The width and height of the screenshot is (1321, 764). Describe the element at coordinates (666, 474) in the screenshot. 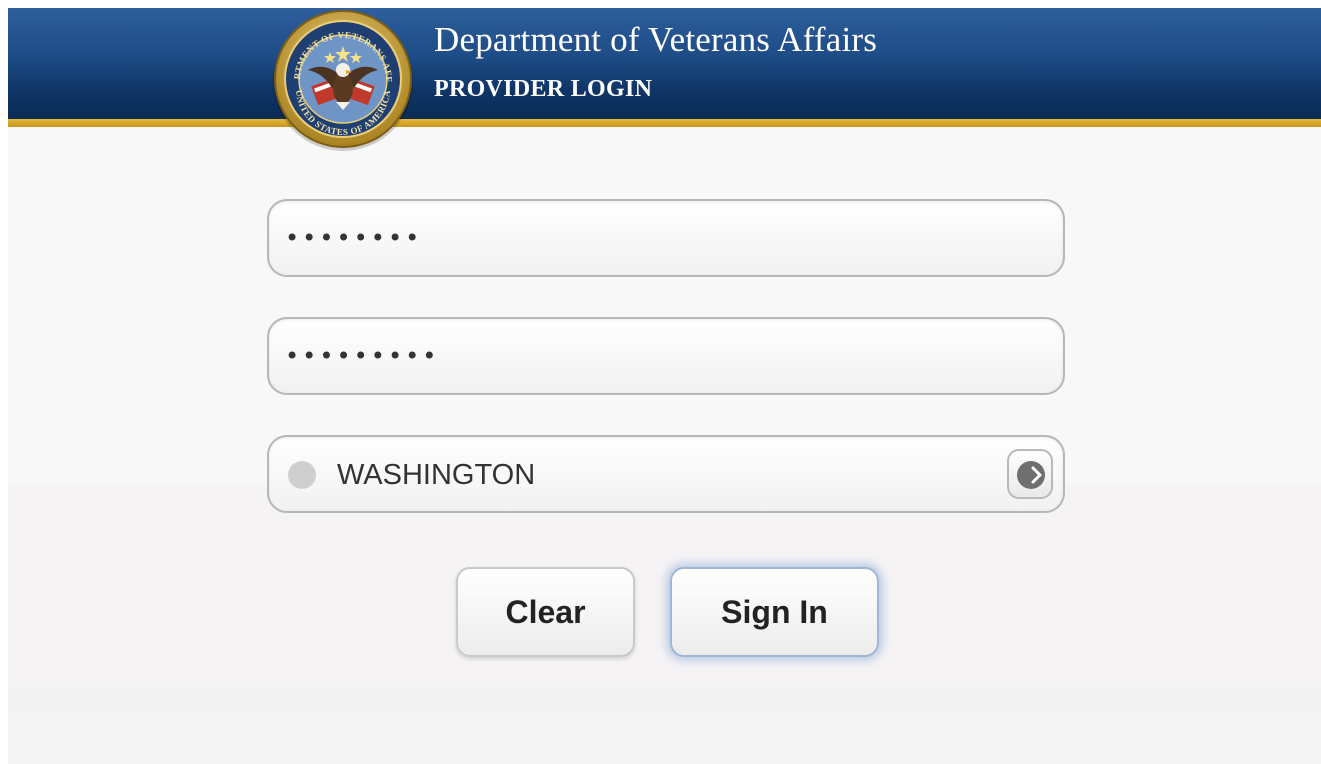

I see `site-select: WASHINGTON` at that location.